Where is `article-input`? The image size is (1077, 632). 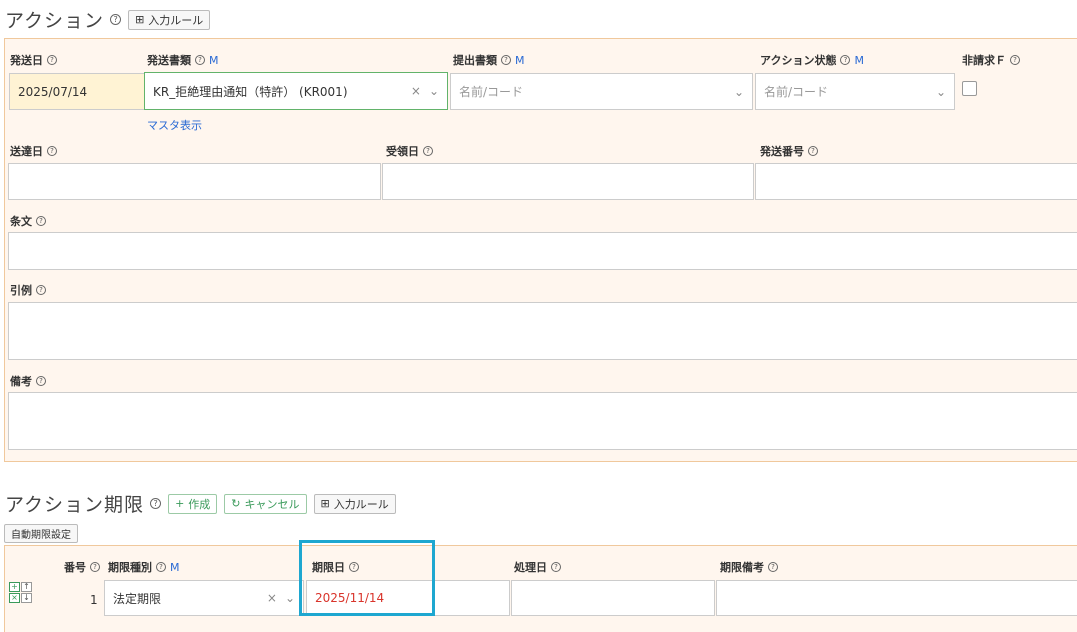
article-input is located at coordinates (542, 251).